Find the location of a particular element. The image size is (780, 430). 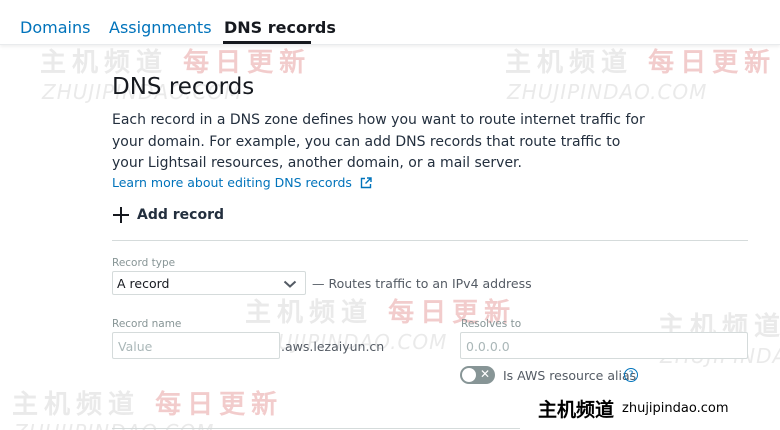

aws-alias-label: Is AWS resource alias is located at coordinates (570, 375).